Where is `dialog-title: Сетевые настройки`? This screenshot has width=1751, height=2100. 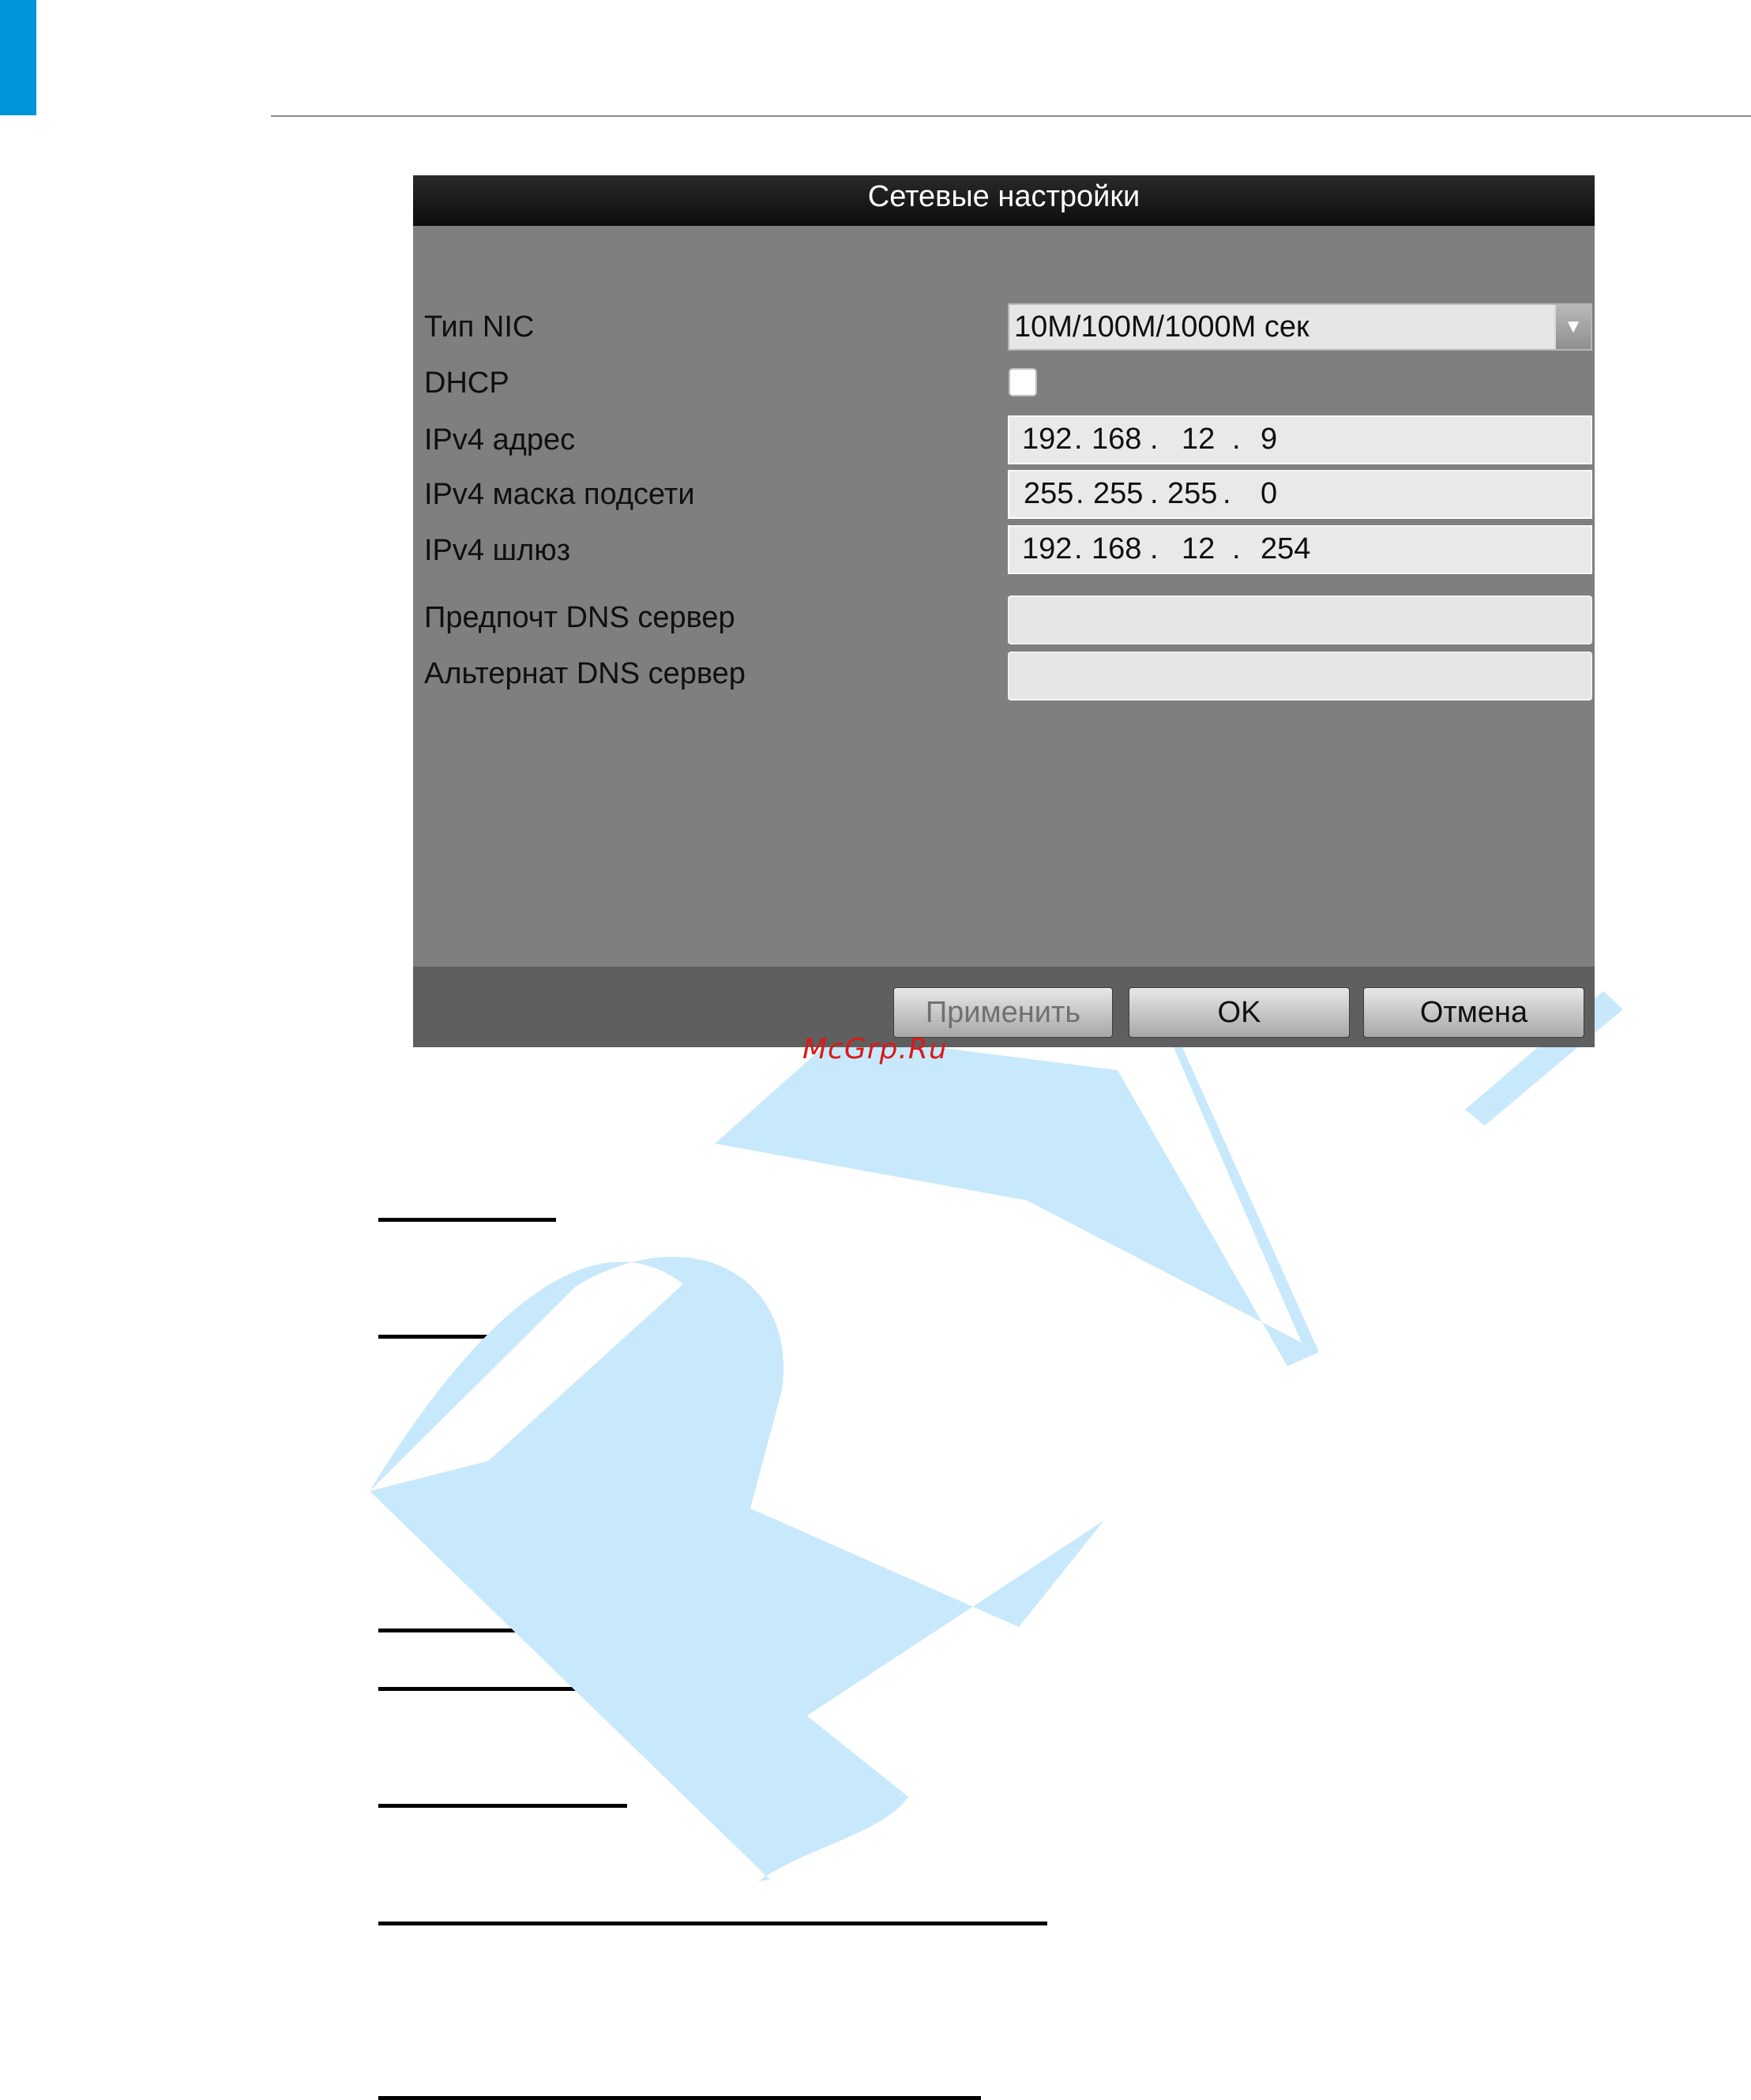
dialog-title: Сетевые настройки is located at coordinates (1004, 200).